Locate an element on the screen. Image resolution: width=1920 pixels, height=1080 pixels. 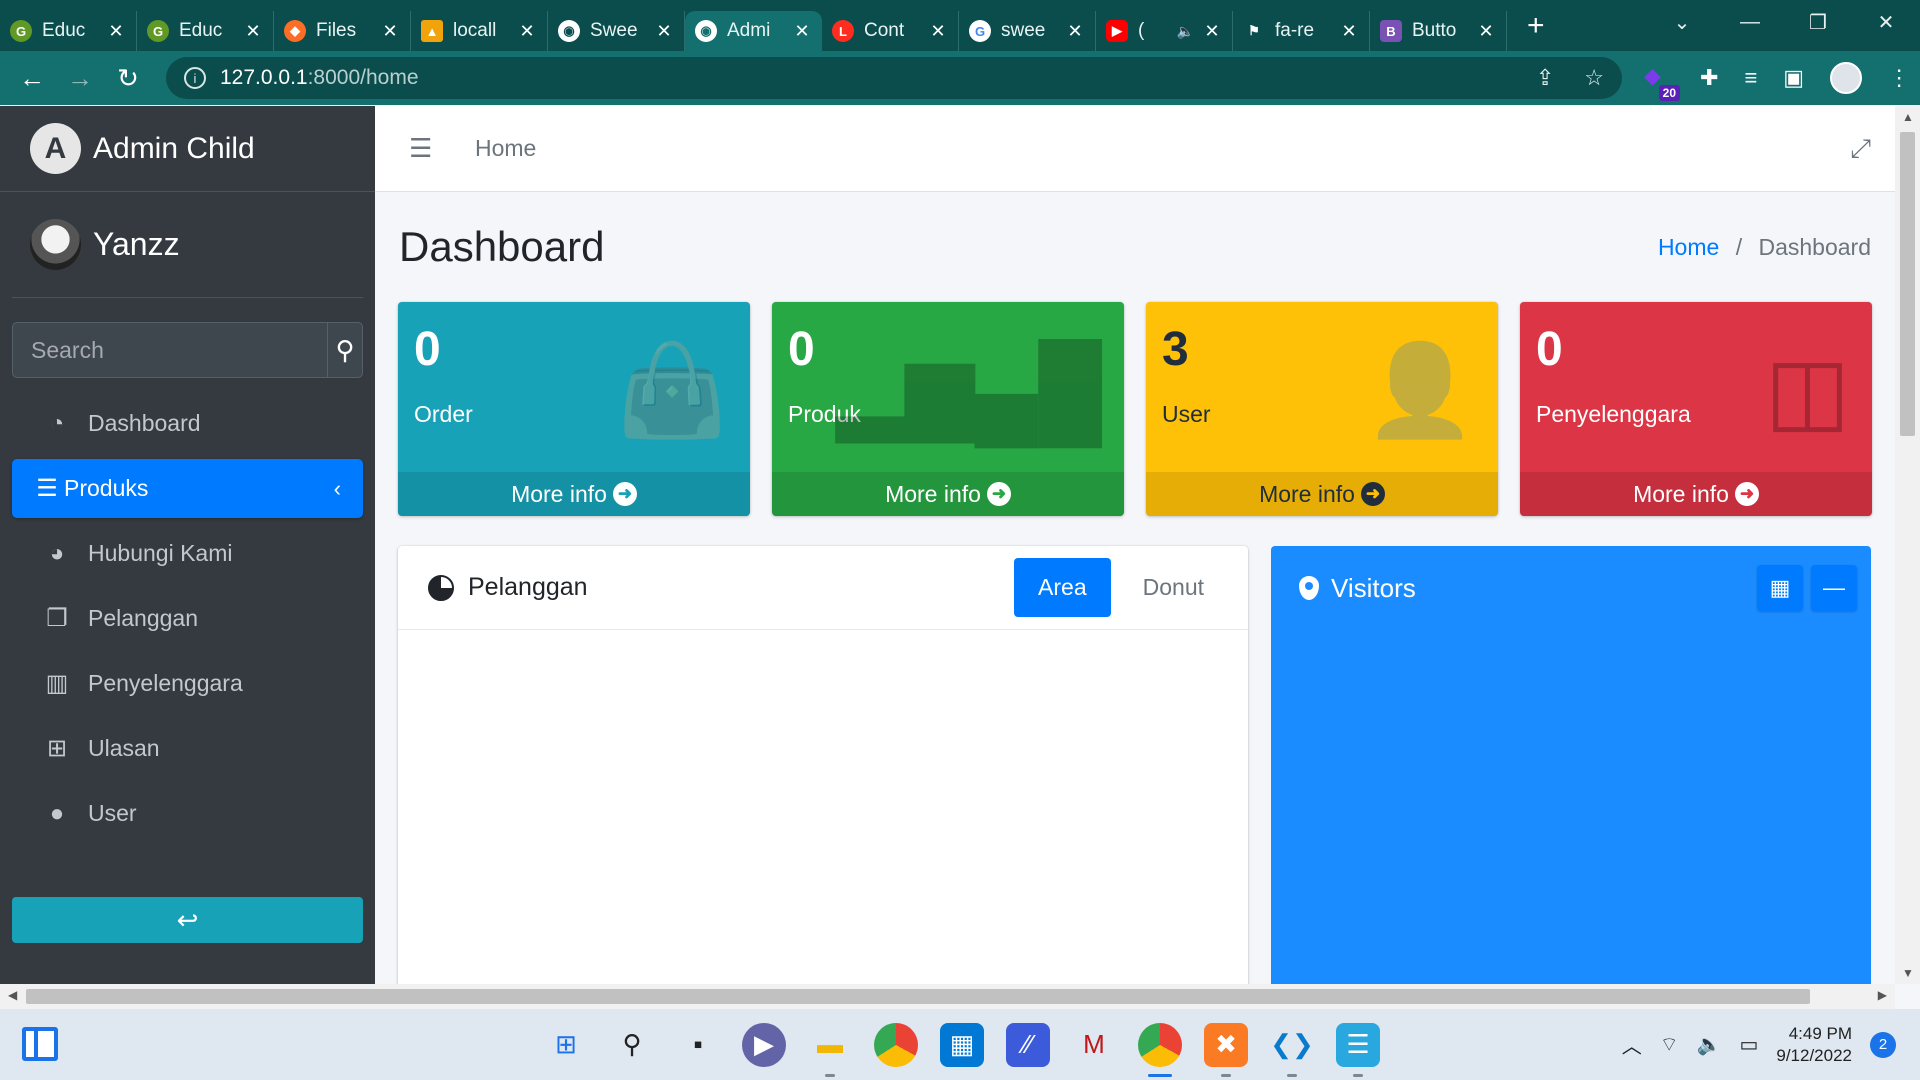
mcafee-icon: M is located at coordinates (1094, 1045).